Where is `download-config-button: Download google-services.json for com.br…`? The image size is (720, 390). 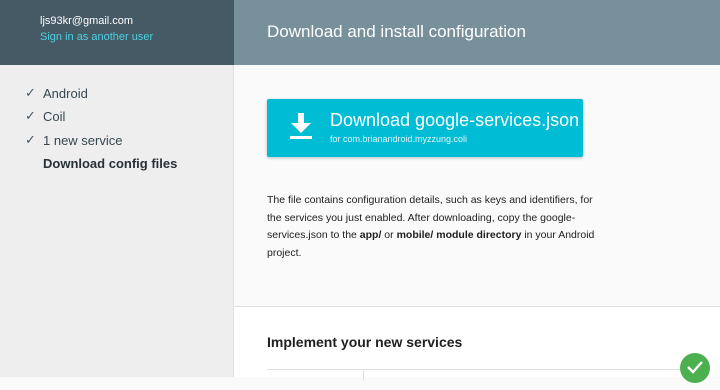
download-config-button: Download google-services.json for com.br… is located at coordinates (425, 128).